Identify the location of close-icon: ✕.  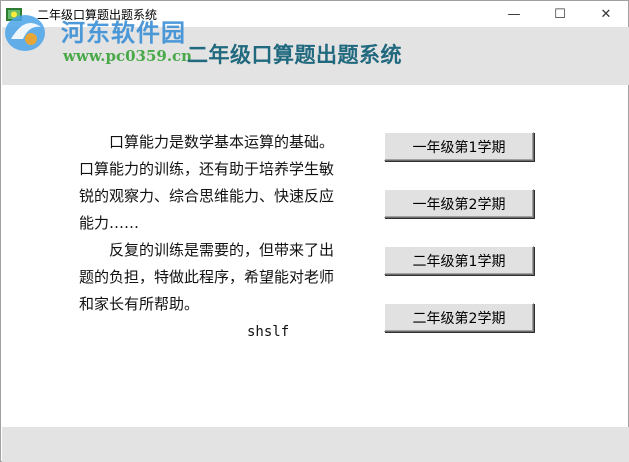
(606, 14).